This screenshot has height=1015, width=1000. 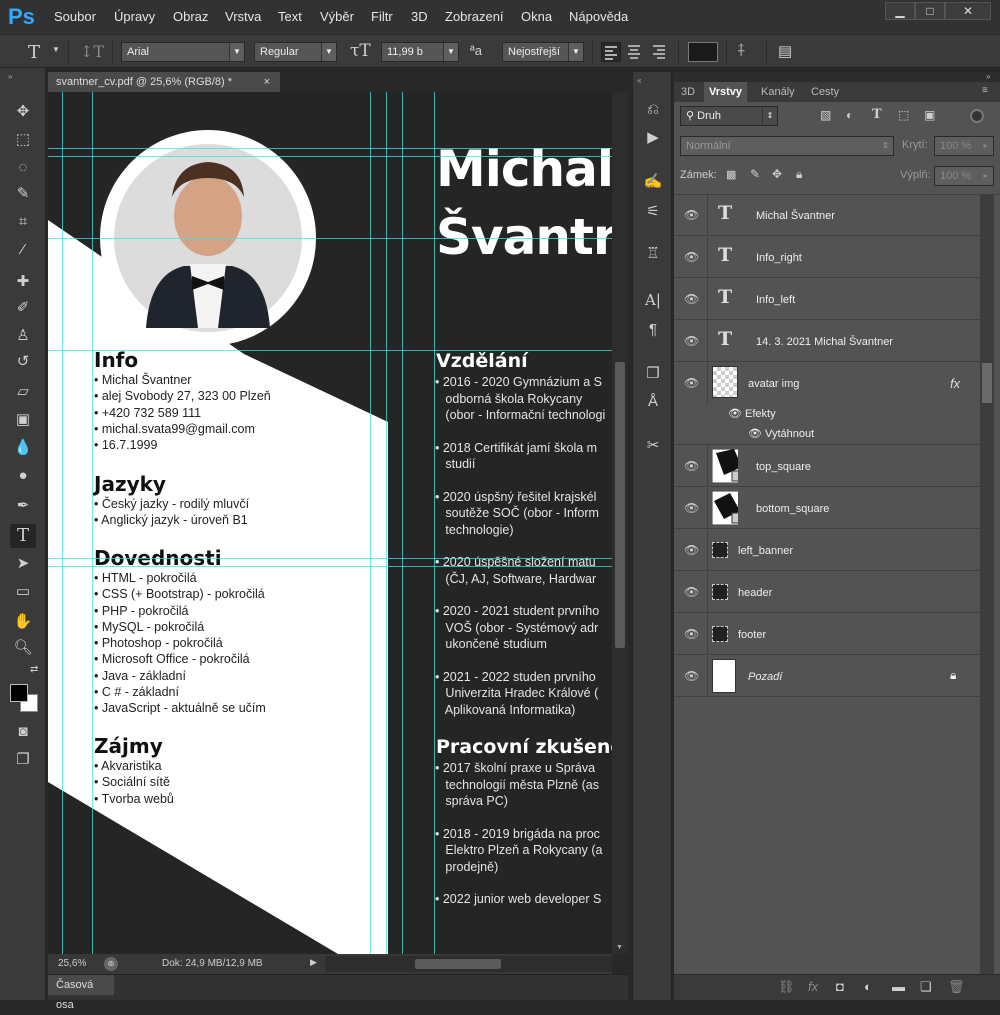 I want to click on align-center-button, so click(x=635, y=52).